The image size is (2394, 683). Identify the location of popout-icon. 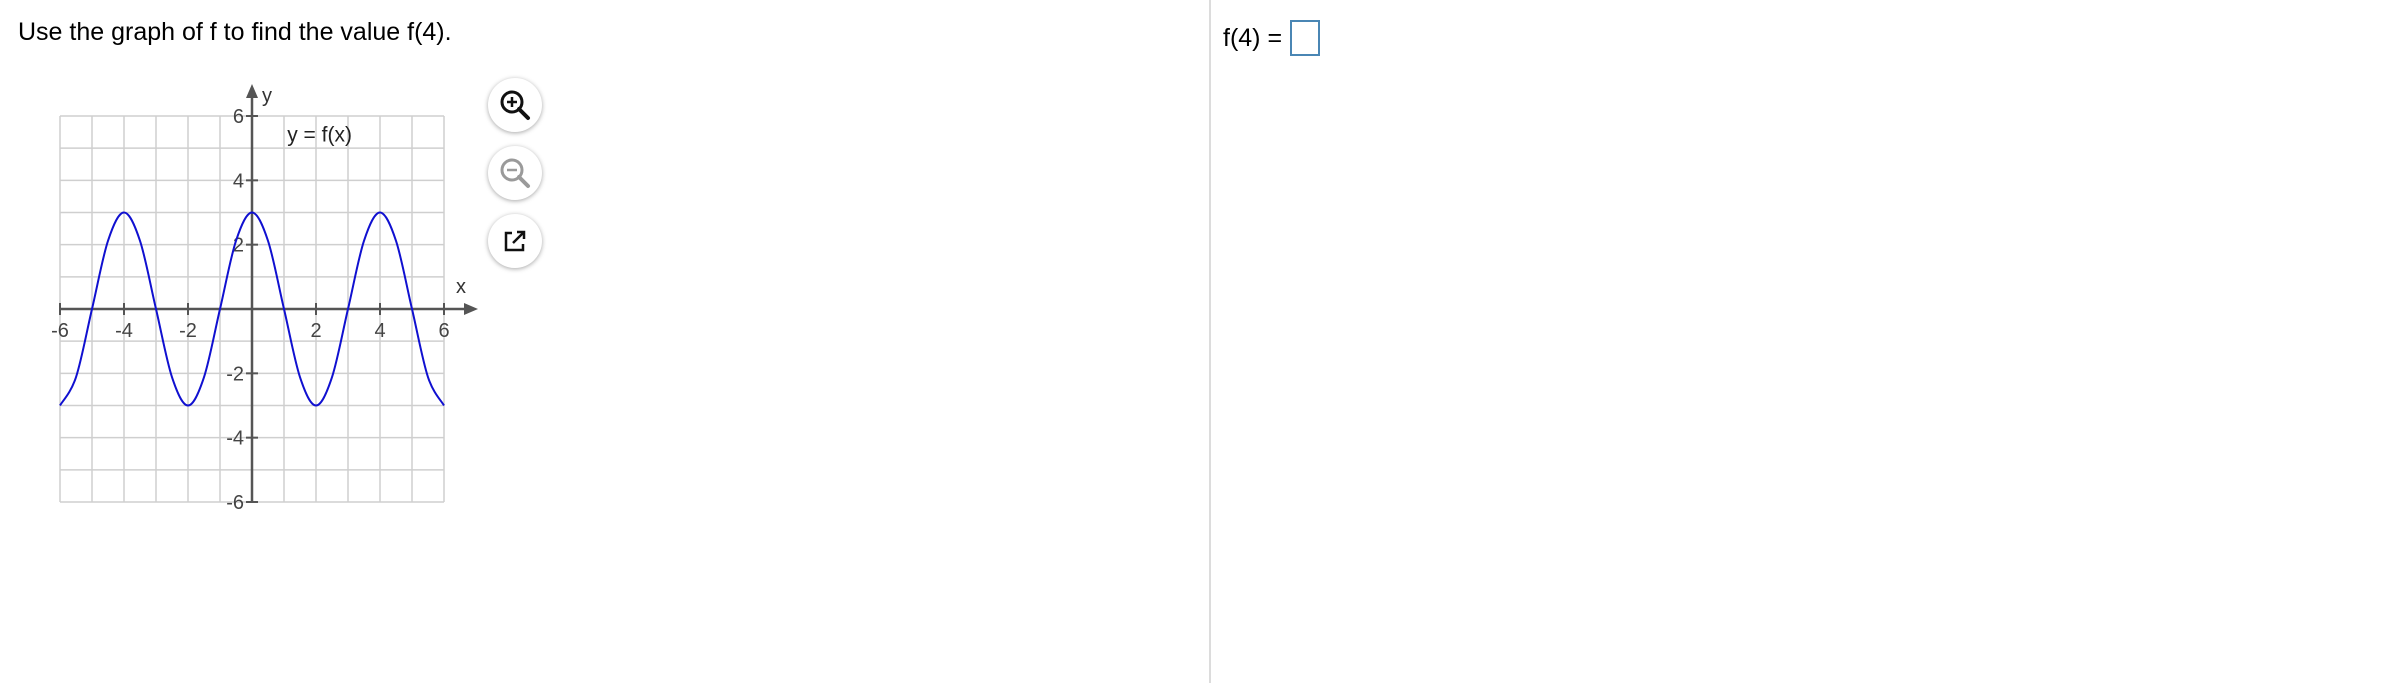
(515, 241).